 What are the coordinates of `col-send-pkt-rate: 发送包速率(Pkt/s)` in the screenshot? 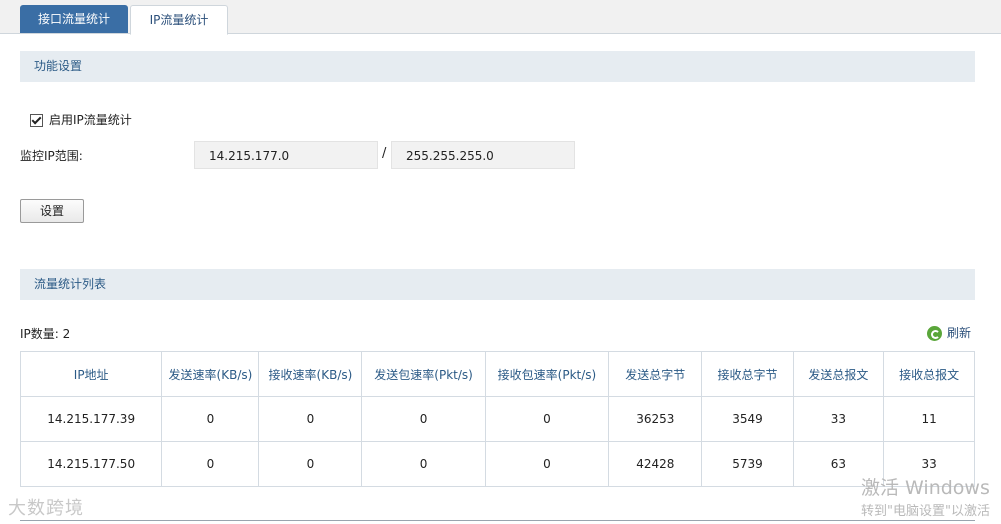 It's located at (423, 374).